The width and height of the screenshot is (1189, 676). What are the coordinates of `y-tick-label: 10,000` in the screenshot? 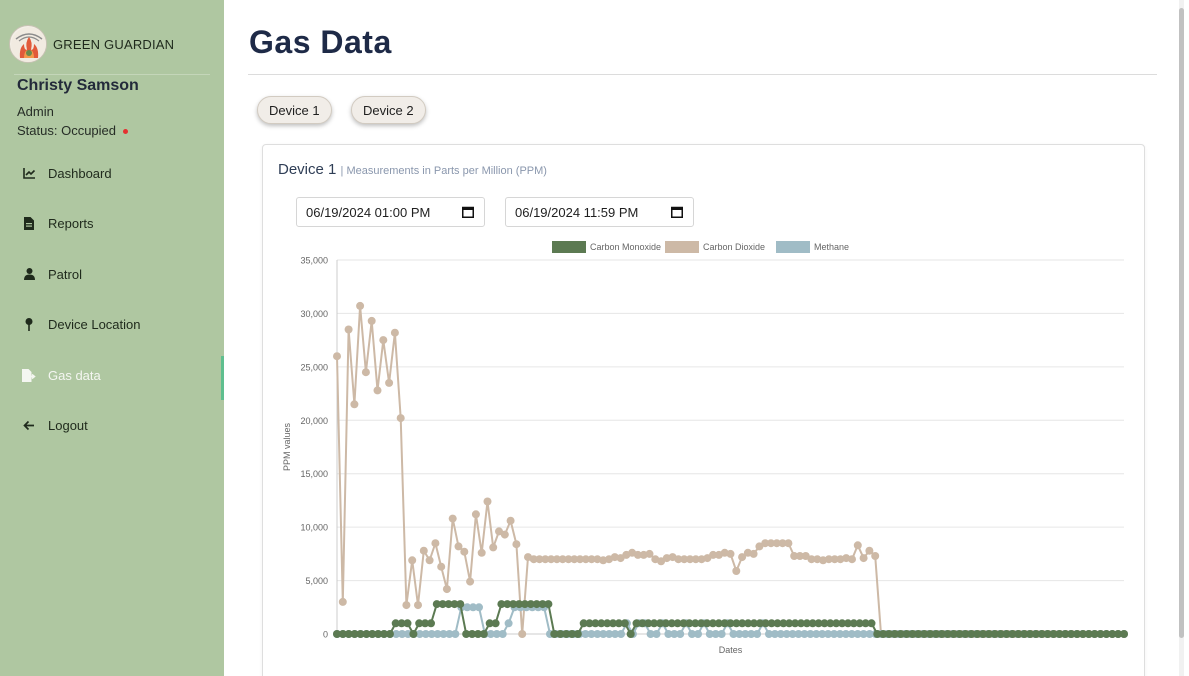 It's located at (314, 528).